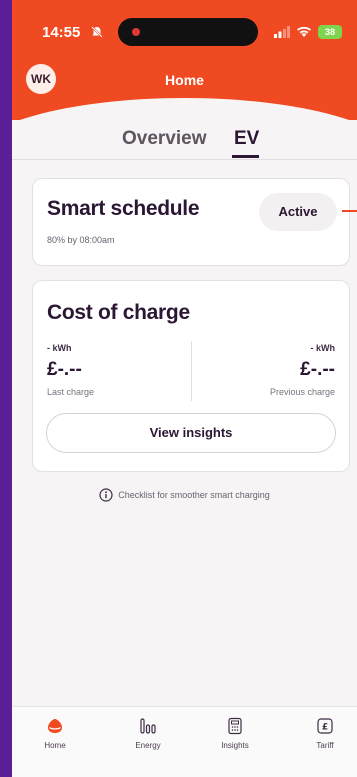 The image size is (357, 777). What do you see at coordinates (184, 80) in the screenshot?
I see `page-title: Home` at bounding box center [184, 80].